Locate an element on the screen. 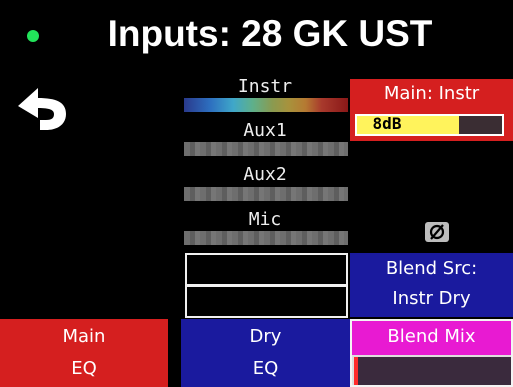 The image size is (513, 387). main-eq-button: Main EQ is located at coordinates (84, 353).